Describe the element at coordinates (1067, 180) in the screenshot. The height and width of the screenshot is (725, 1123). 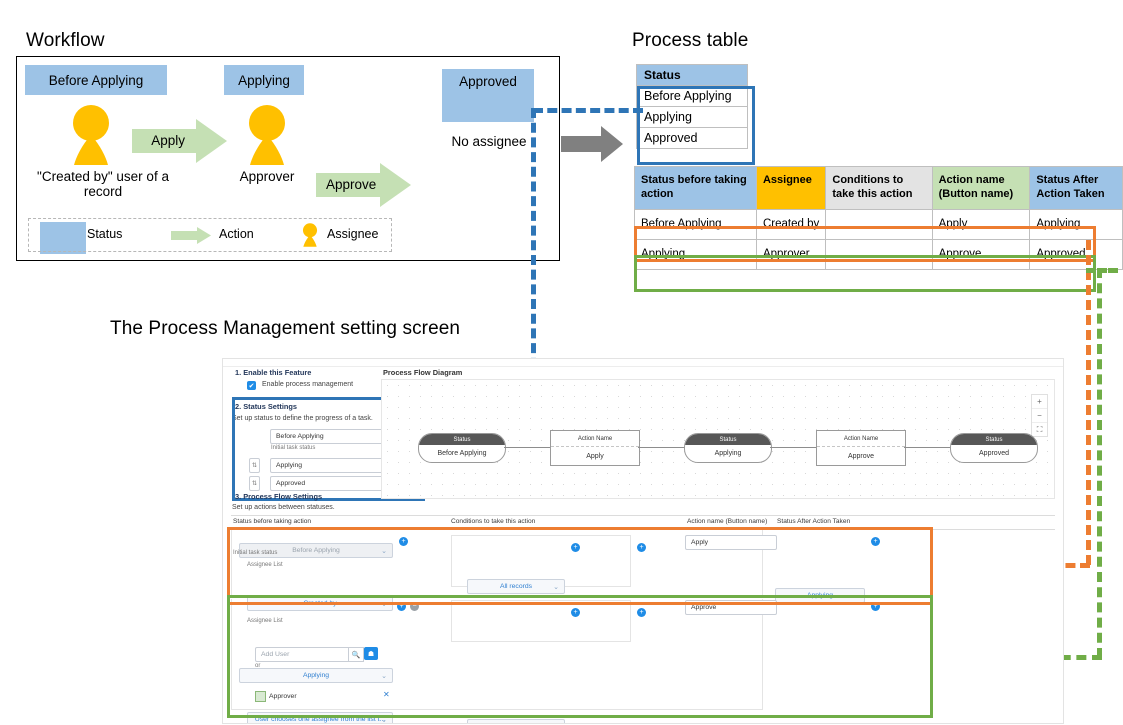
I see `hdr-line: Status After` at that location.